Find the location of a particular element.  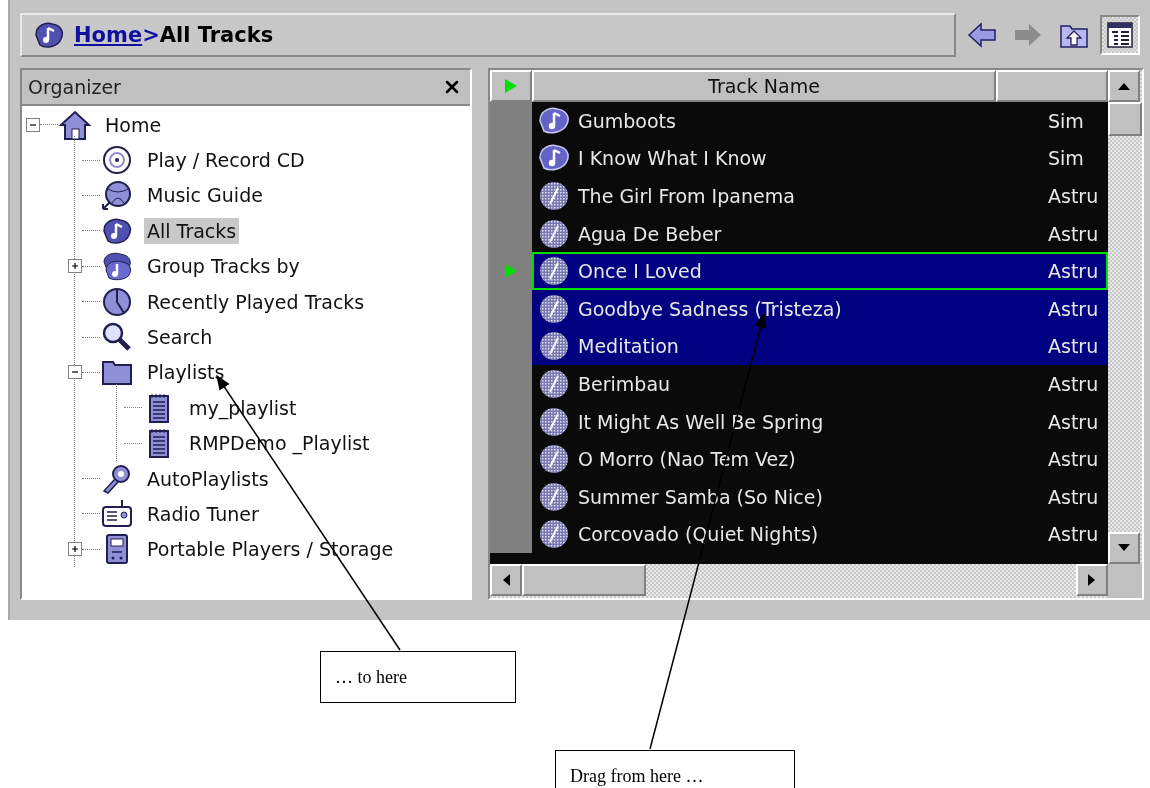

column-header: Track Name is located at coordinates (764, 86).